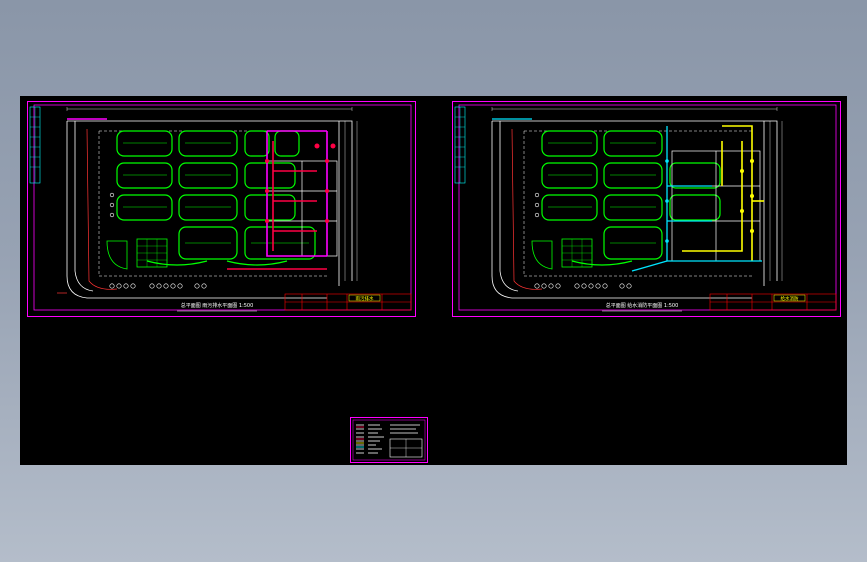 The image size is (867, 562). I want to click on main-building, so click(716, 206).